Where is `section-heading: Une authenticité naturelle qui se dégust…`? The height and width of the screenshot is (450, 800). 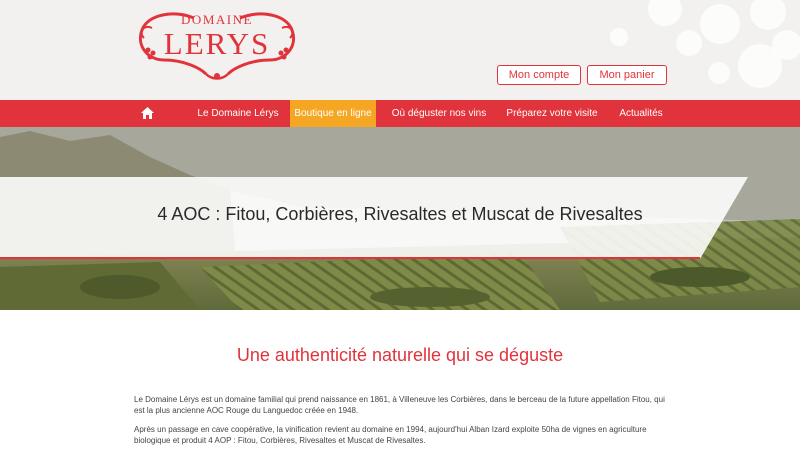 section-heading: Une authenticité naturelle qui se dégust… is located at coordinates (400, 355).